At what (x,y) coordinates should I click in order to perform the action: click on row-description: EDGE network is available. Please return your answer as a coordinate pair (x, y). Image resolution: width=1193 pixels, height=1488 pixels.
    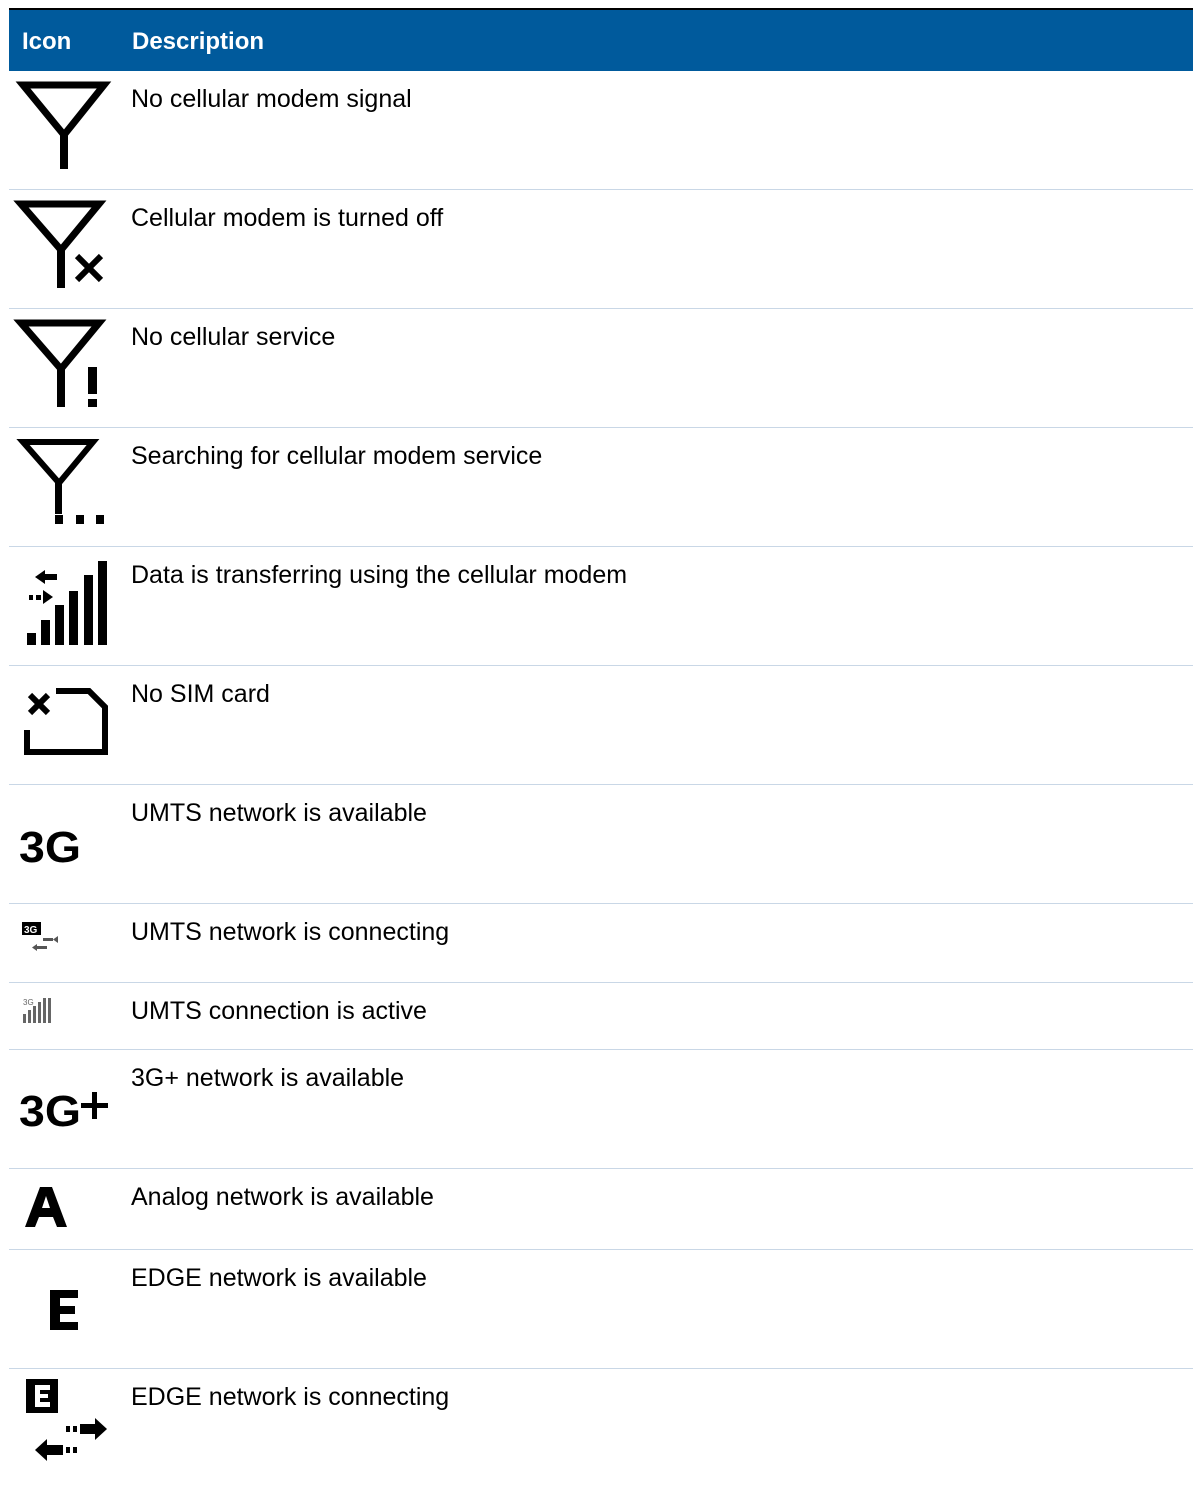
    Looking at the image, I should click on (279, 1278).